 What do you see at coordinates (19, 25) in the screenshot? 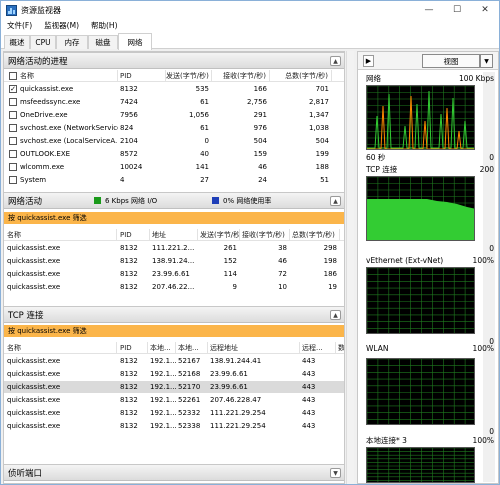
I see `menu-file: 文件(F)` at bounding box center [19, 25].